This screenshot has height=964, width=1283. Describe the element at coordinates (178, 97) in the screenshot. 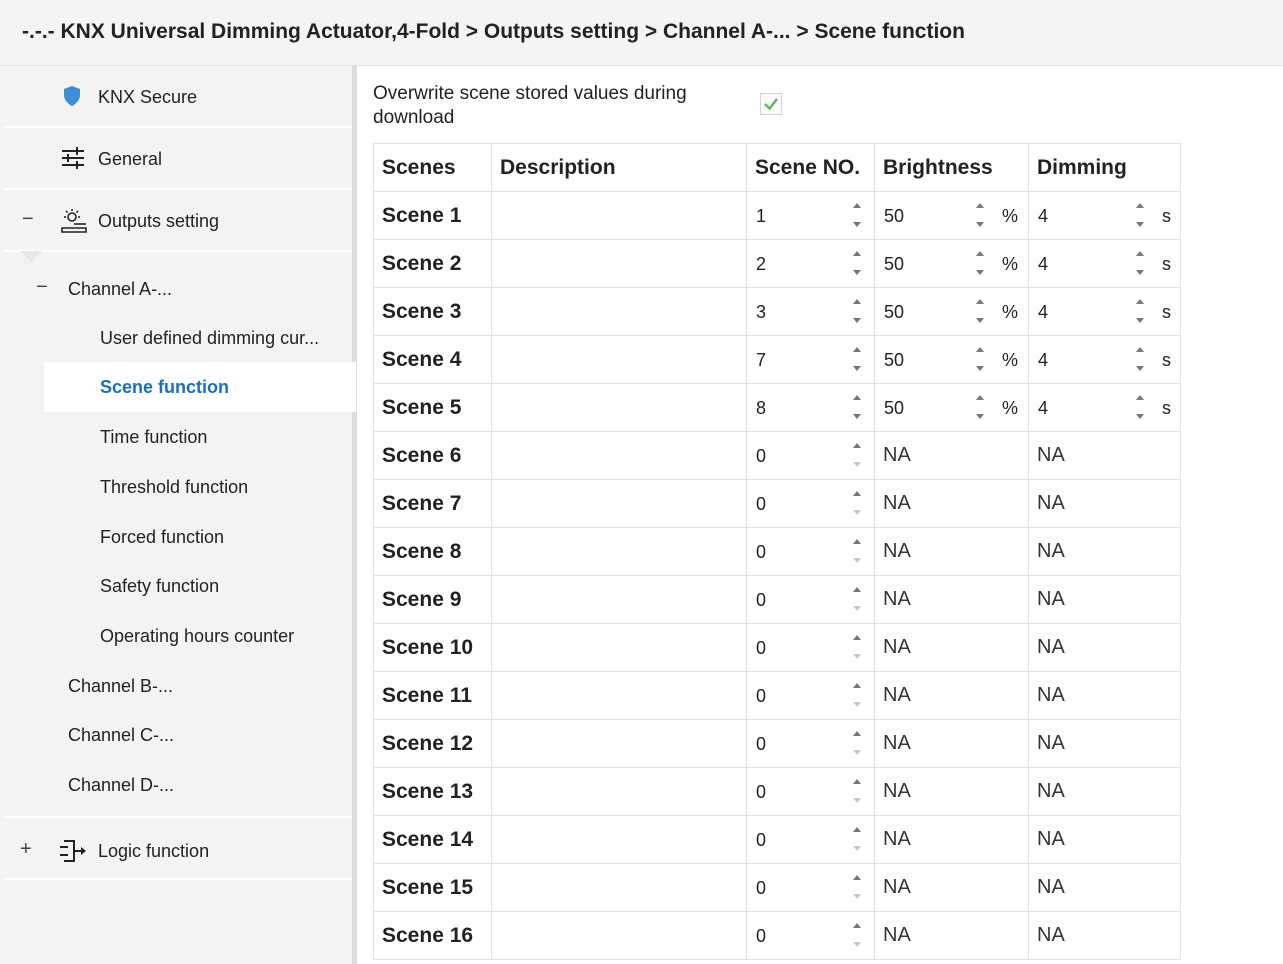

I see `sidebar-item-knx-secure: KNX Secure` at that location.